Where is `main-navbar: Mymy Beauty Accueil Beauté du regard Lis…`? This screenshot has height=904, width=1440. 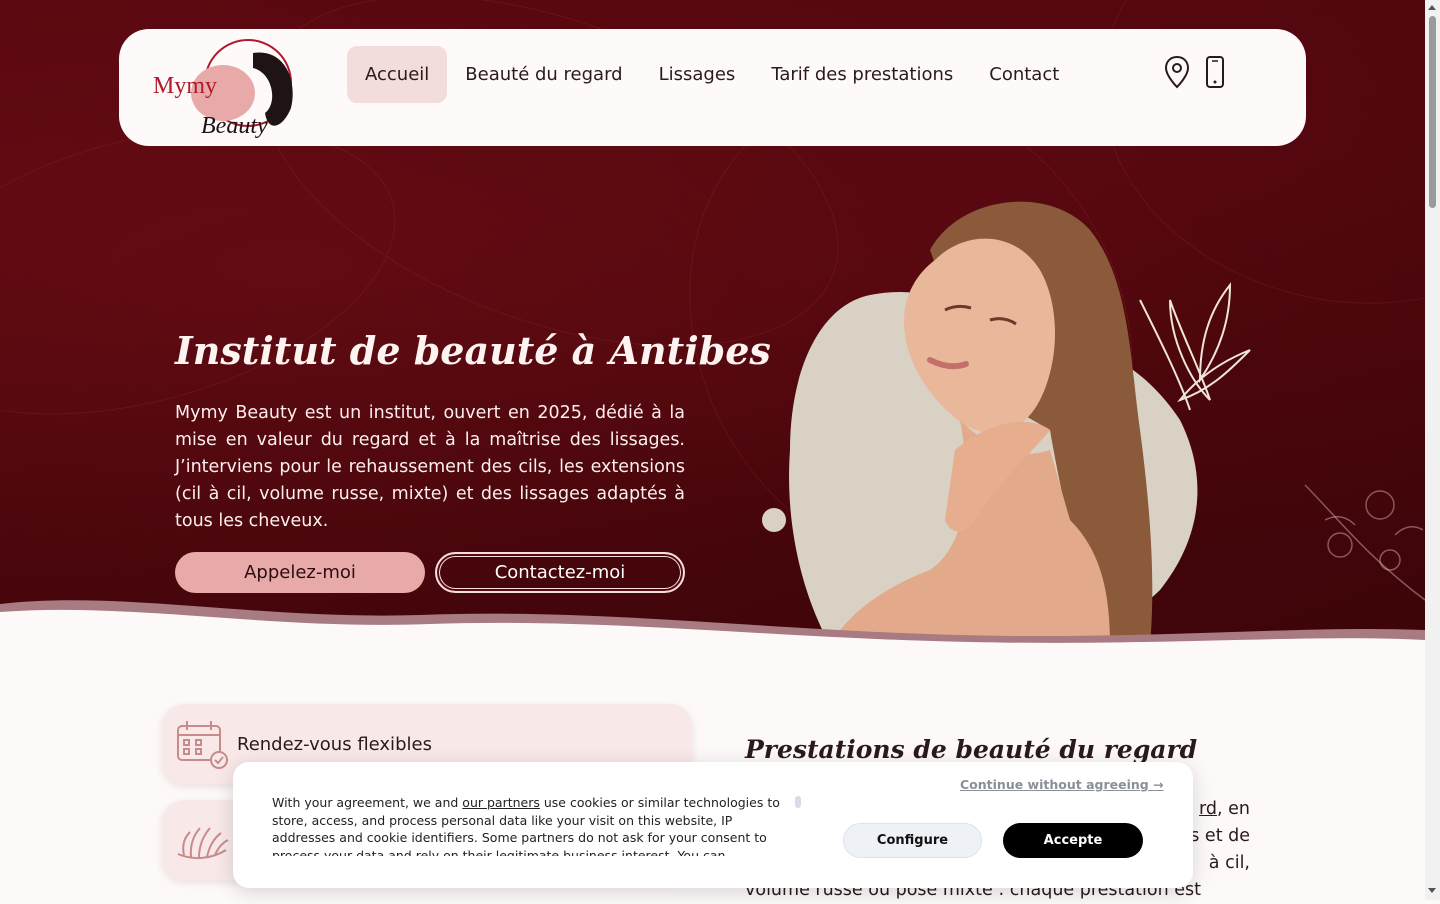 main-navbar: Mymy Beauty Accueil Beauté du regard Lis… is located at coordinates (712, 87).